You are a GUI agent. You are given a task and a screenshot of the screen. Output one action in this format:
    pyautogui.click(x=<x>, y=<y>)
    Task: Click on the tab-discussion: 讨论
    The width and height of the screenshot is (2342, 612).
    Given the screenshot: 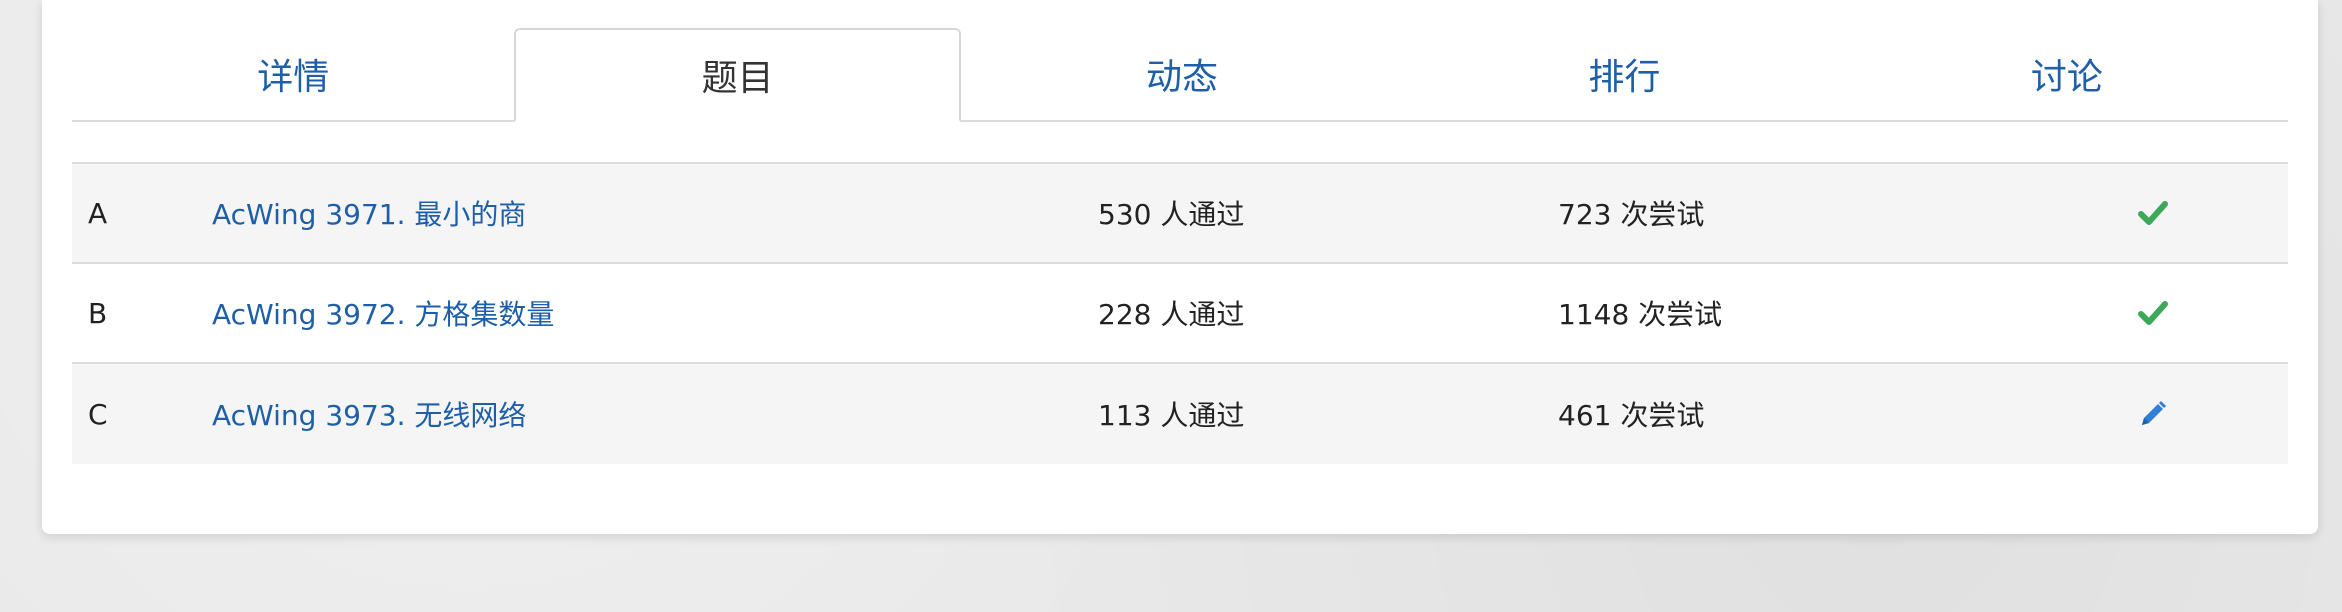 What is the action you would take?
    pyautogui.click(x=2067, y=75)
    